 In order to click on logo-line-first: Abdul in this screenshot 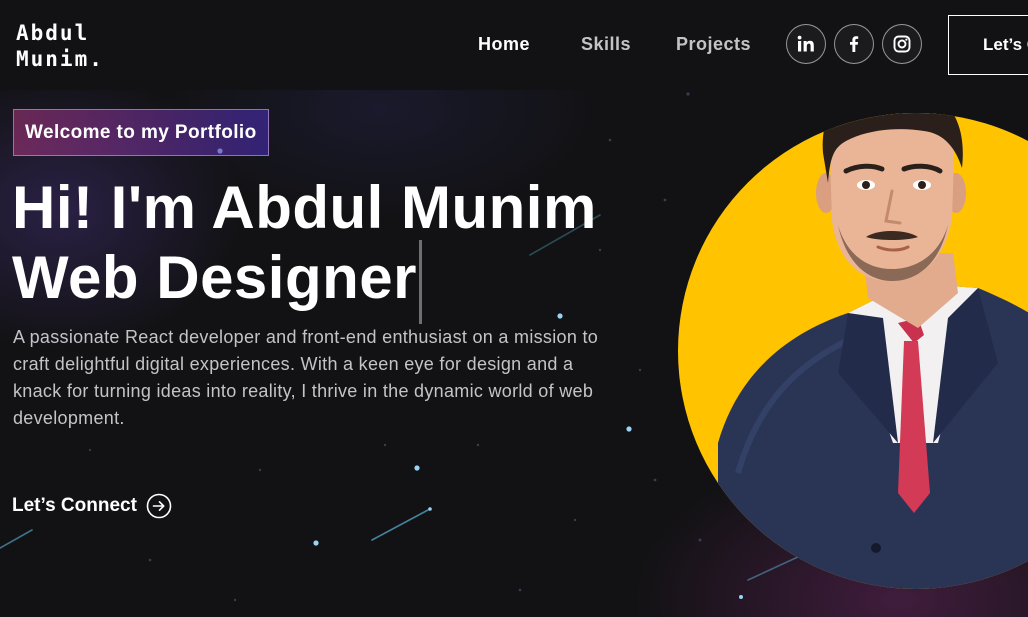, I will do `click(53, 33)`.